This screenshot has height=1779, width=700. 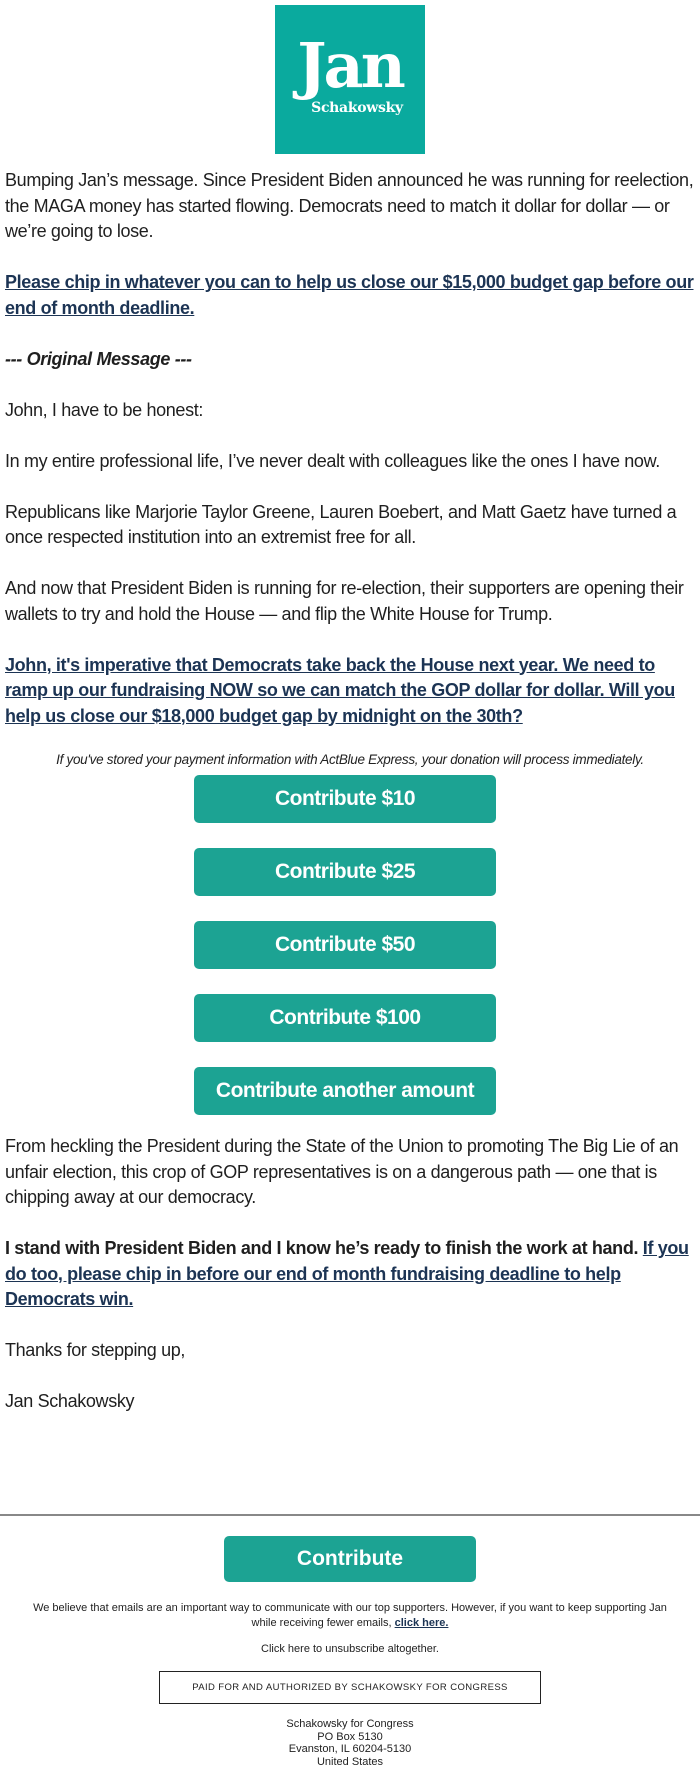 What do you see at coordinates (345, 799) in the screenshot?
I see `contribute-10-button: Contribute $10` at bounding box center [345, 799].